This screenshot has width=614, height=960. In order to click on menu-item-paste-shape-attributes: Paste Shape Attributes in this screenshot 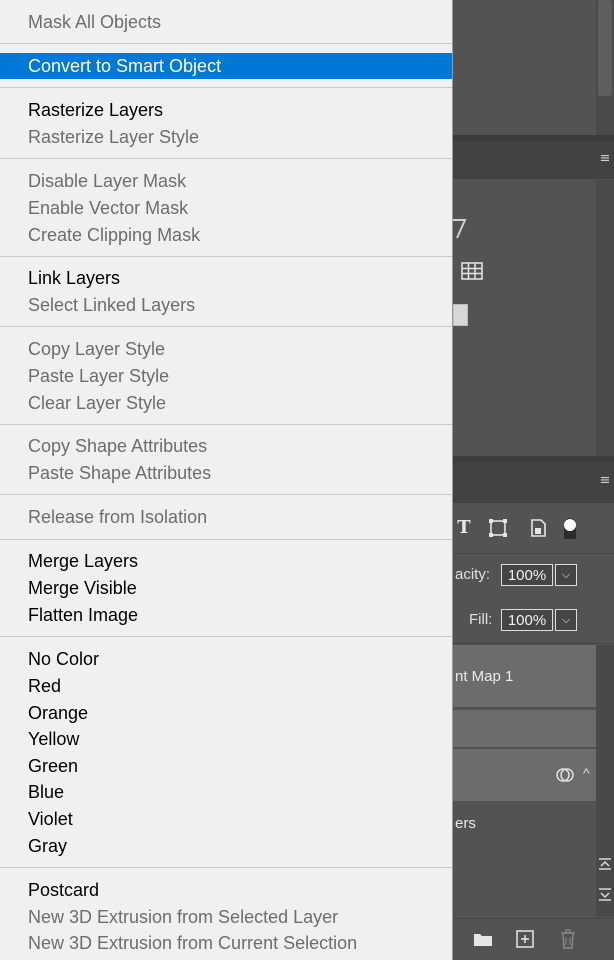, I will do `click(226, 473)`.